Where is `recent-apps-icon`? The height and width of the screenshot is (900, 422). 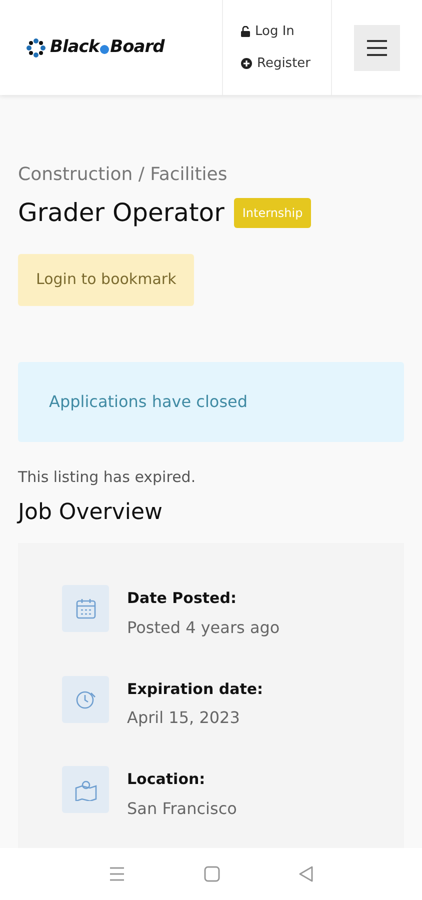
recent-apps-icon is located at coordinates (117, 874).